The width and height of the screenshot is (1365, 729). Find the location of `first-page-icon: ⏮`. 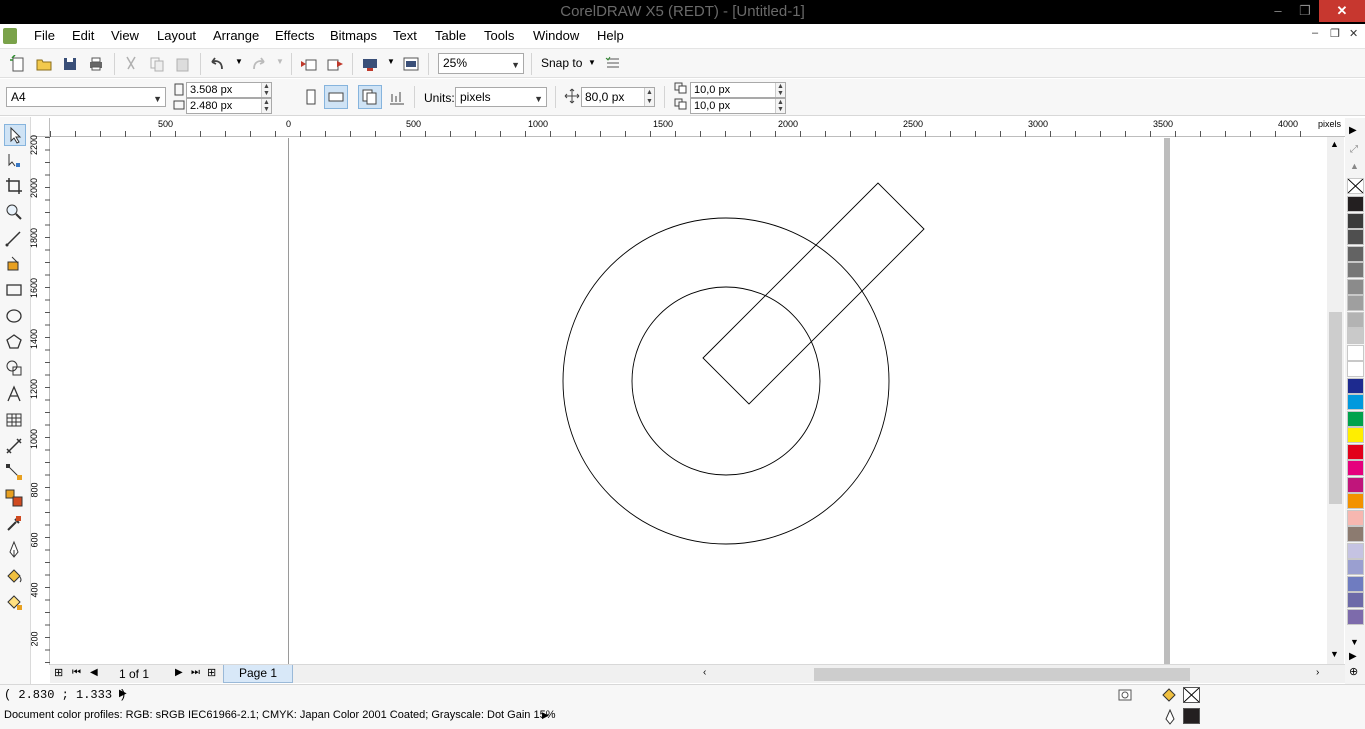

first-page-icon: ⏮ is located at coordinates (76, 672).